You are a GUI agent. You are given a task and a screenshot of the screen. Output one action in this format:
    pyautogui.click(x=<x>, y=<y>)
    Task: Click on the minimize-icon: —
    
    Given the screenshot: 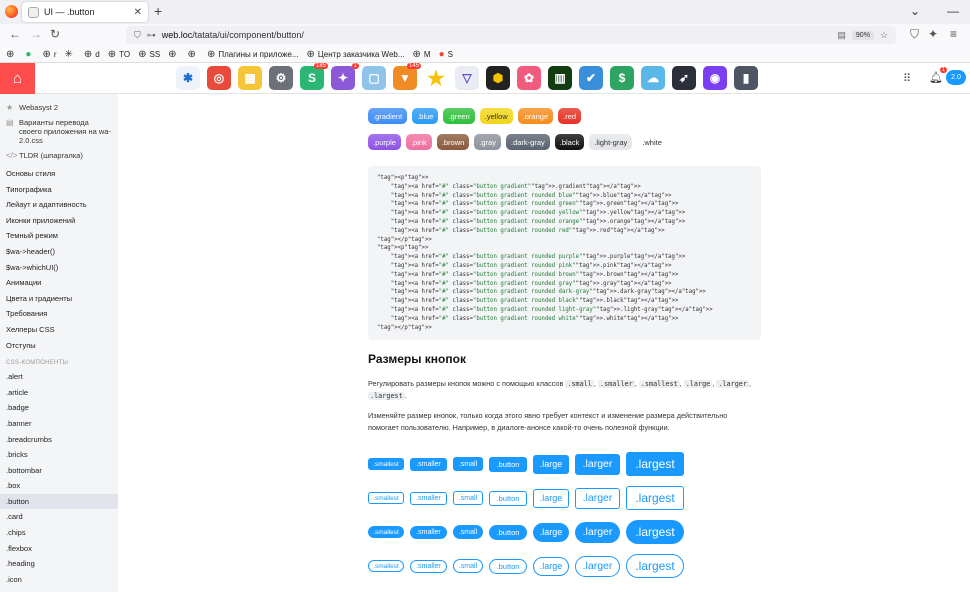 What is the action you would take?
    pyautogui.click(x=953, y=11)
    